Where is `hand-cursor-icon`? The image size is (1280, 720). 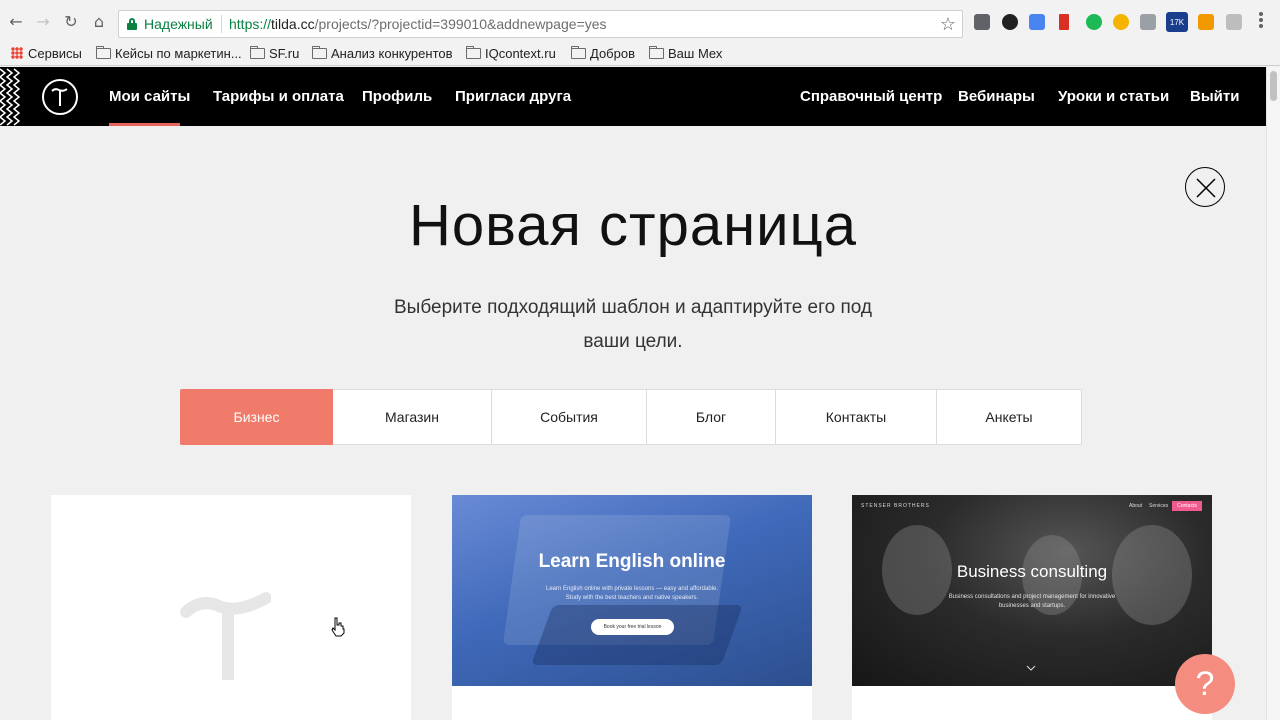 hand-cursor-icon is located at coordinates (338, 627).